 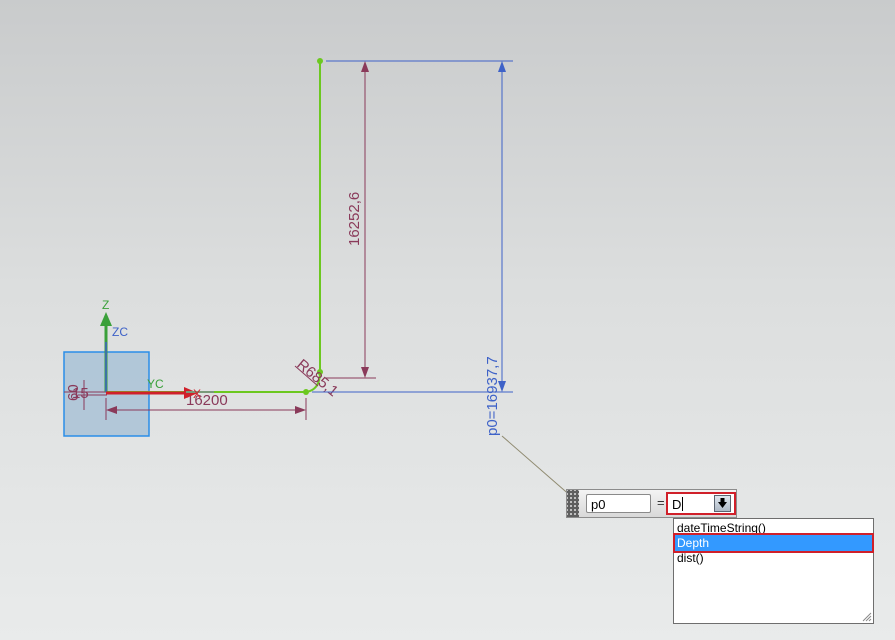 I want to click on expression-leader-line, so click(x=537, y=466).